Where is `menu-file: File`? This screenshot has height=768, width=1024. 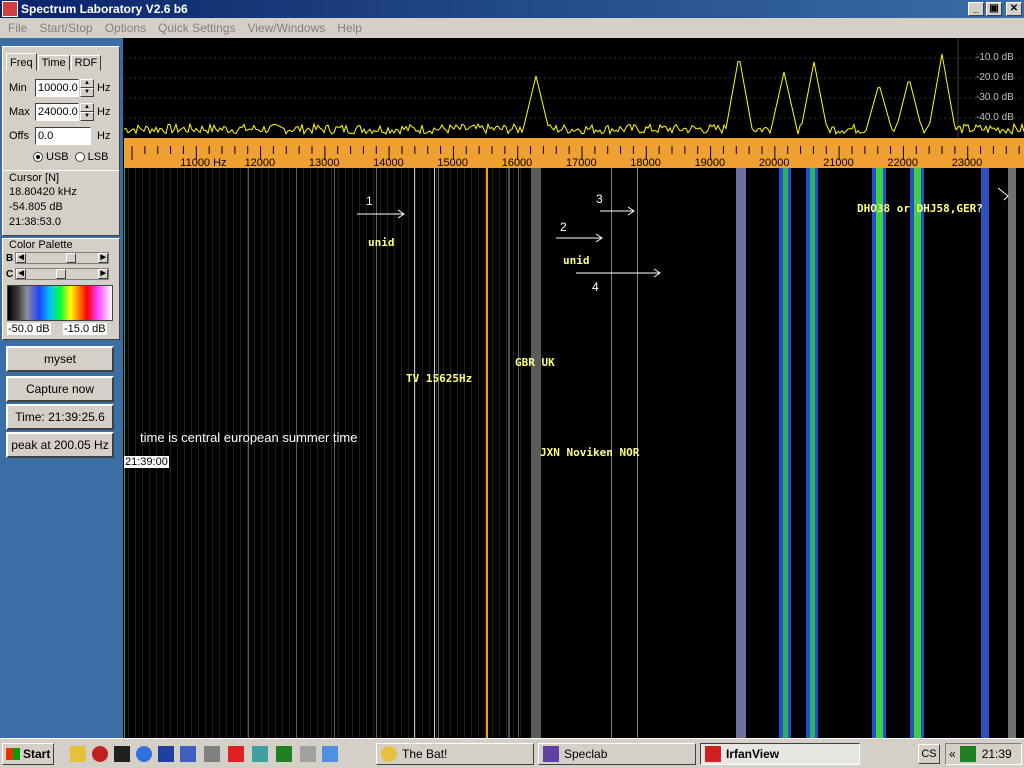
menu-file: File is located at coordinates (17, 28).